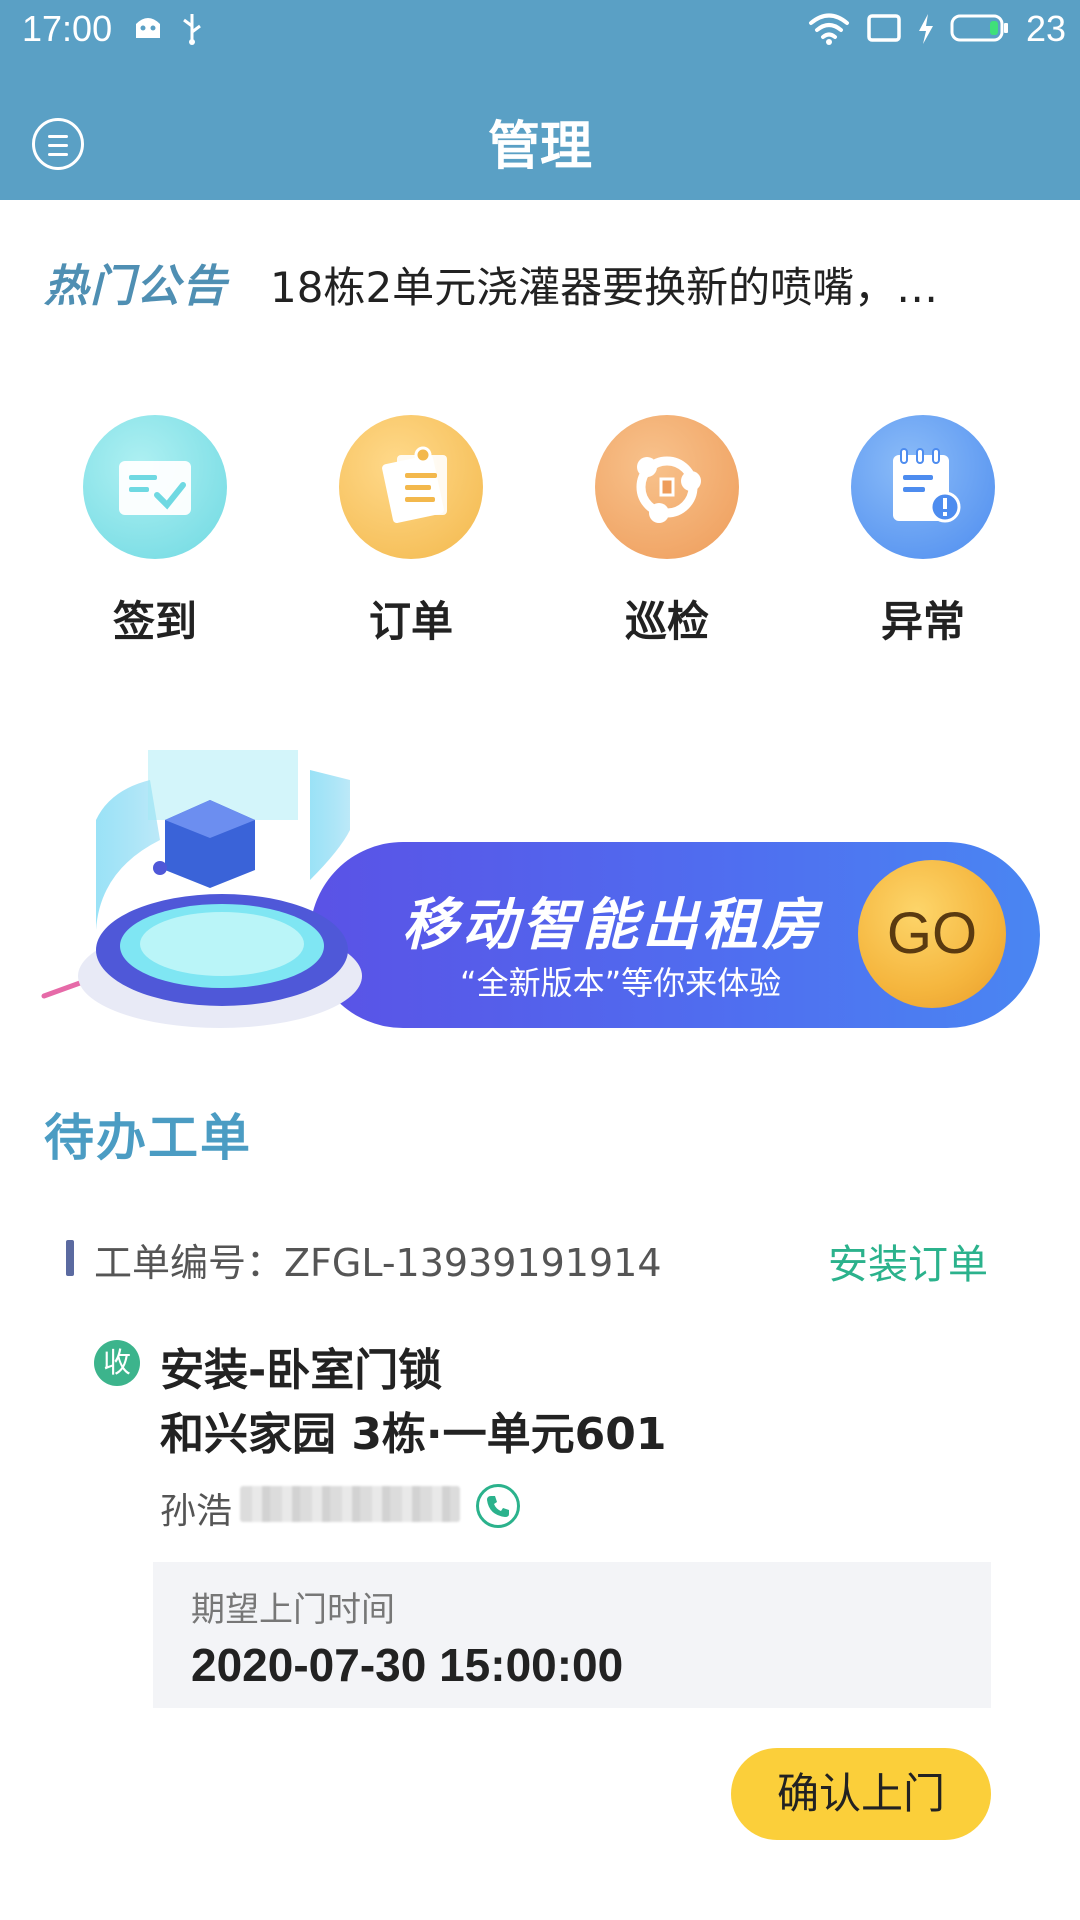 Image resolution: width=1080 pixels, height=1920 pixels. What do you see at coordinates (932, 934) in the screenshot?
I see `go-button: GO` at bounding box center [932, 934].